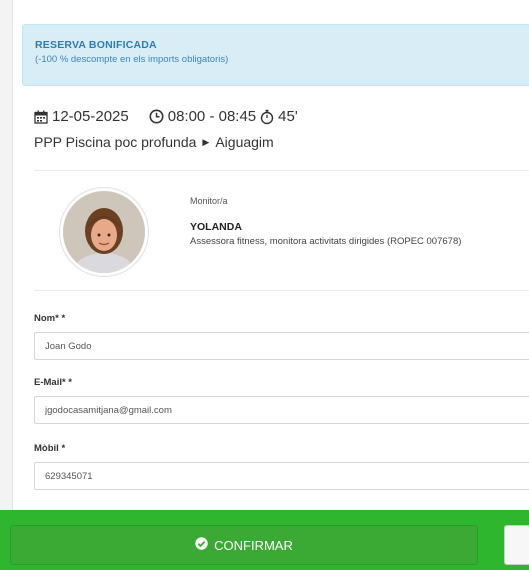  What do you see at coordinates (281, 346) in the screenshot?
I see `name-field` at bounding box center [281, 346].